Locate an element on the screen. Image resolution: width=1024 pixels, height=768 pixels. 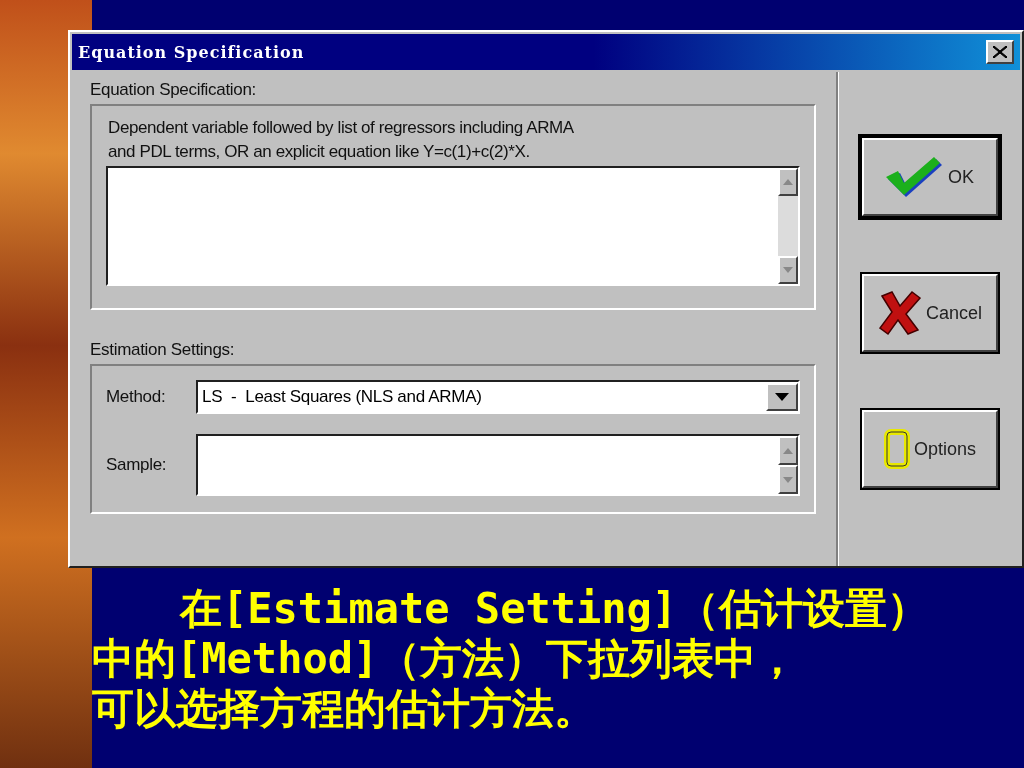
x-icon is located at coordinates (900, 313).